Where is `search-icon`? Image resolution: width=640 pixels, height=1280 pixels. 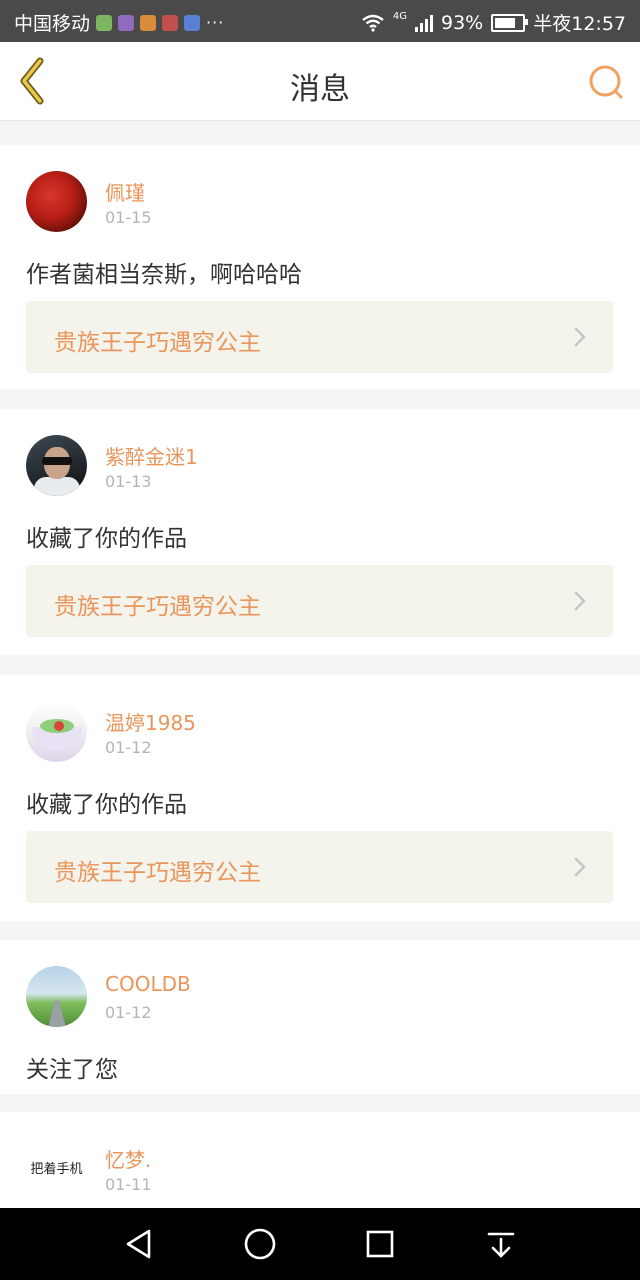 search-icon is located at coordinates (606, 82).